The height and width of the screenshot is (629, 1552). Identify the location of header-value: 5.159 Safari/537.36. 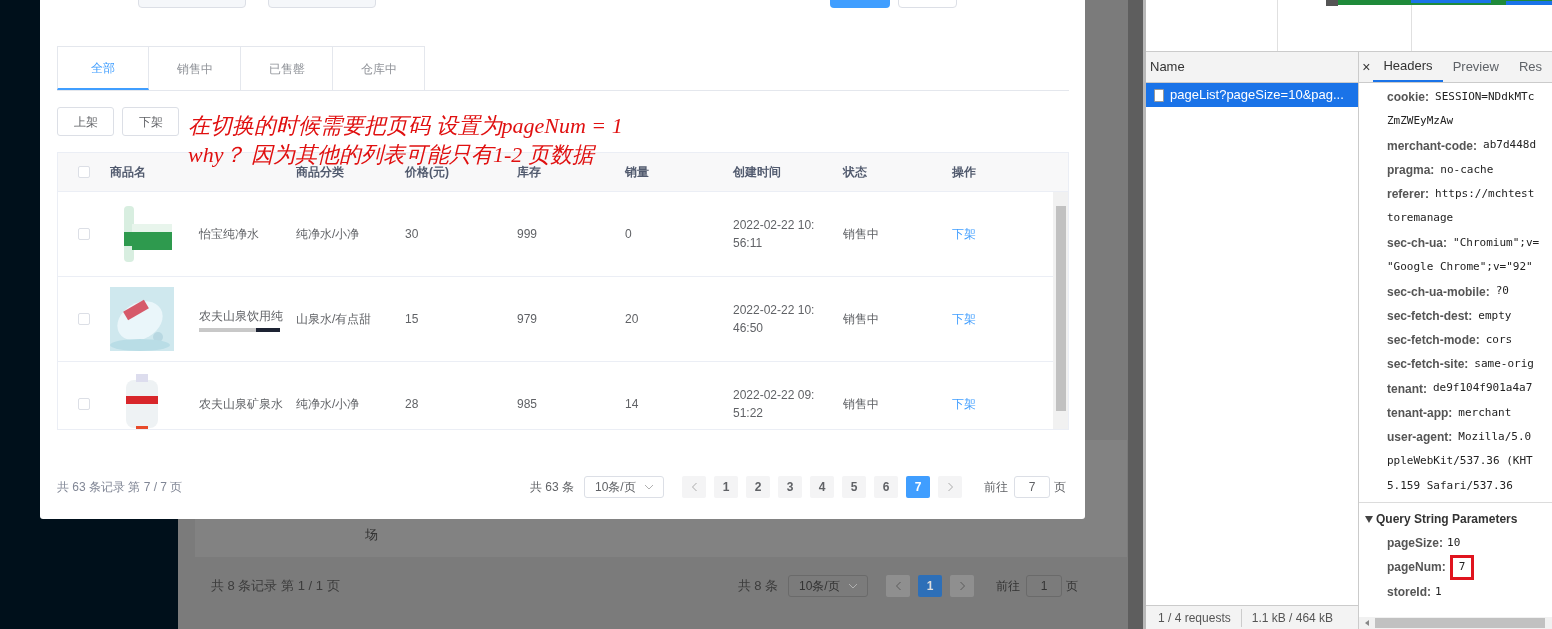
(1450, 485).